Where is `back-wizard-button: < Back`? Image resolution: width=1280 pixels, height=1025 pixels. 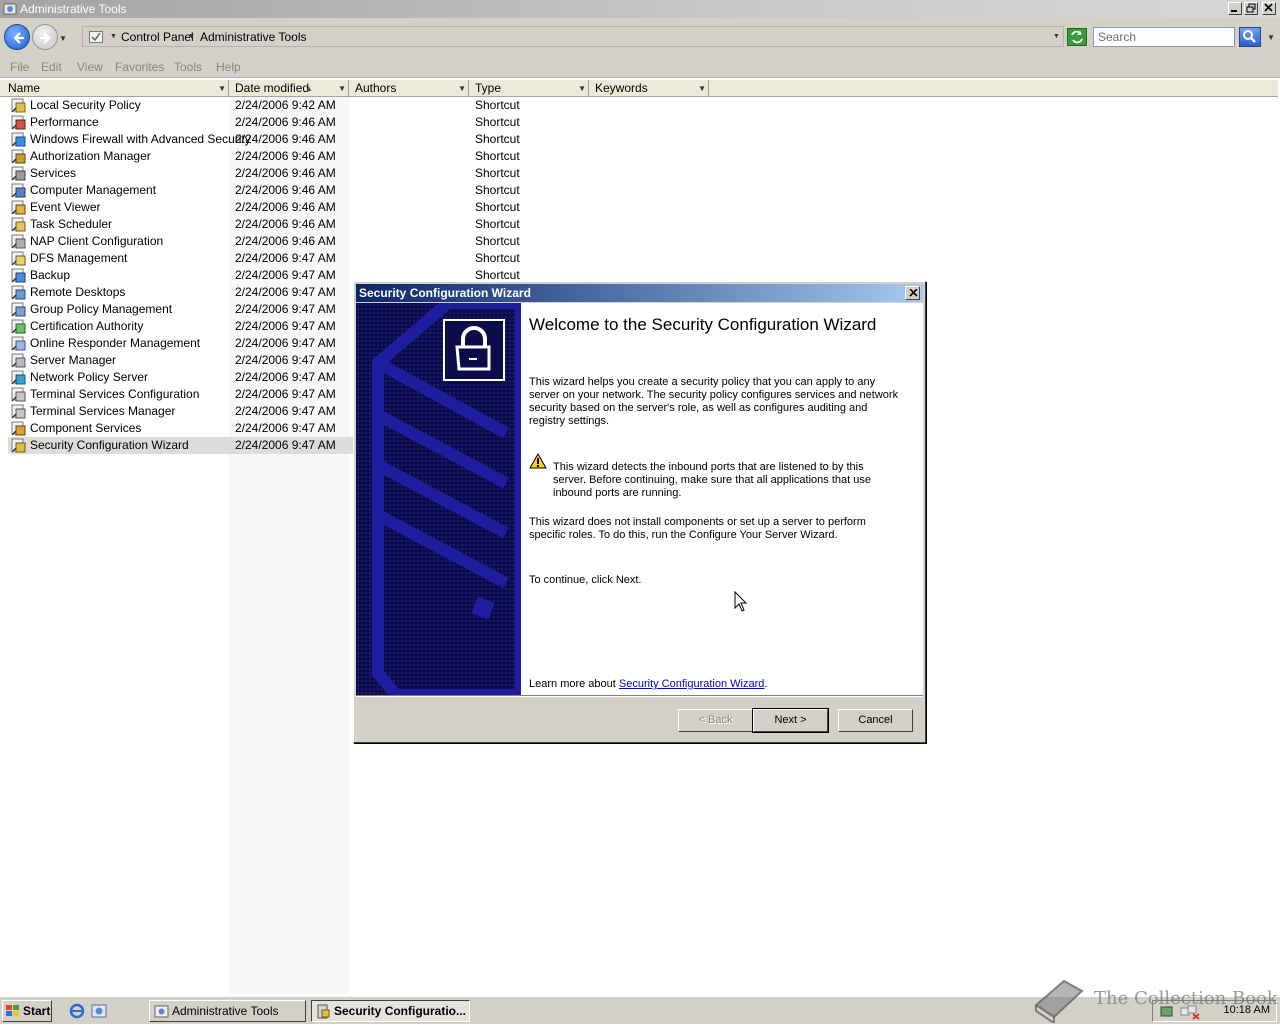
back-wizard-button: < Back is located at coordinates (715, 720).